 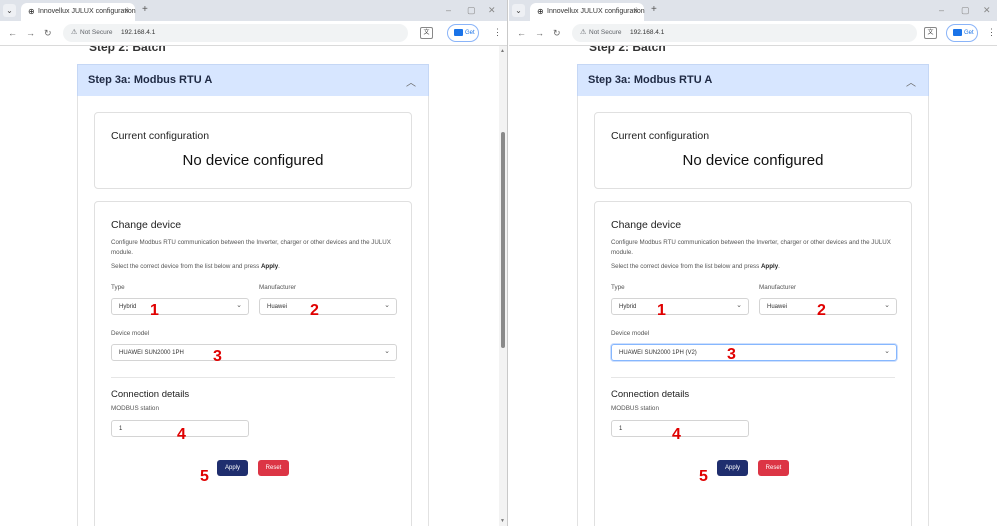 What do you see at coordinates (254, 352) in the screenshot?
I see `device-model-select: HUAWEI SUN2000 1PH ⌄` at bounding box center [254, 352].